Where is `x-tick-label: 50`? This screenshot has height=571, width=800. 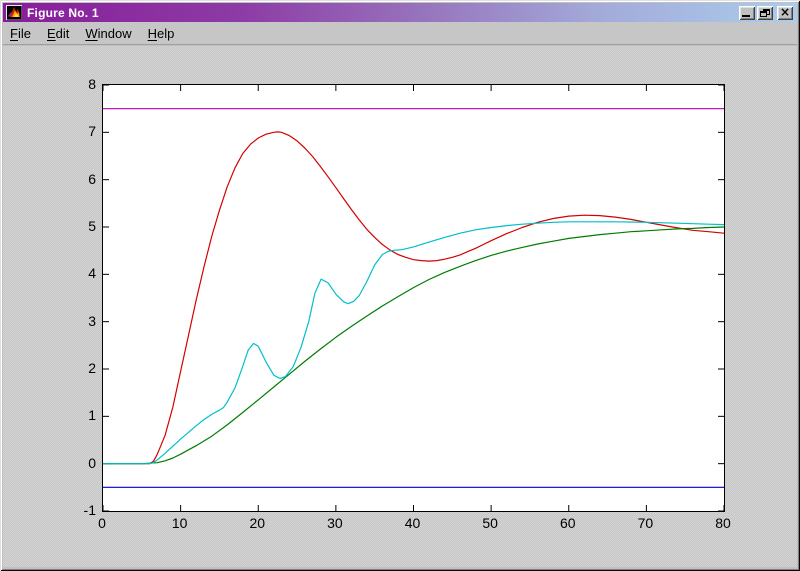
x-tick-label: 50 is located at coordinates (490, 523).